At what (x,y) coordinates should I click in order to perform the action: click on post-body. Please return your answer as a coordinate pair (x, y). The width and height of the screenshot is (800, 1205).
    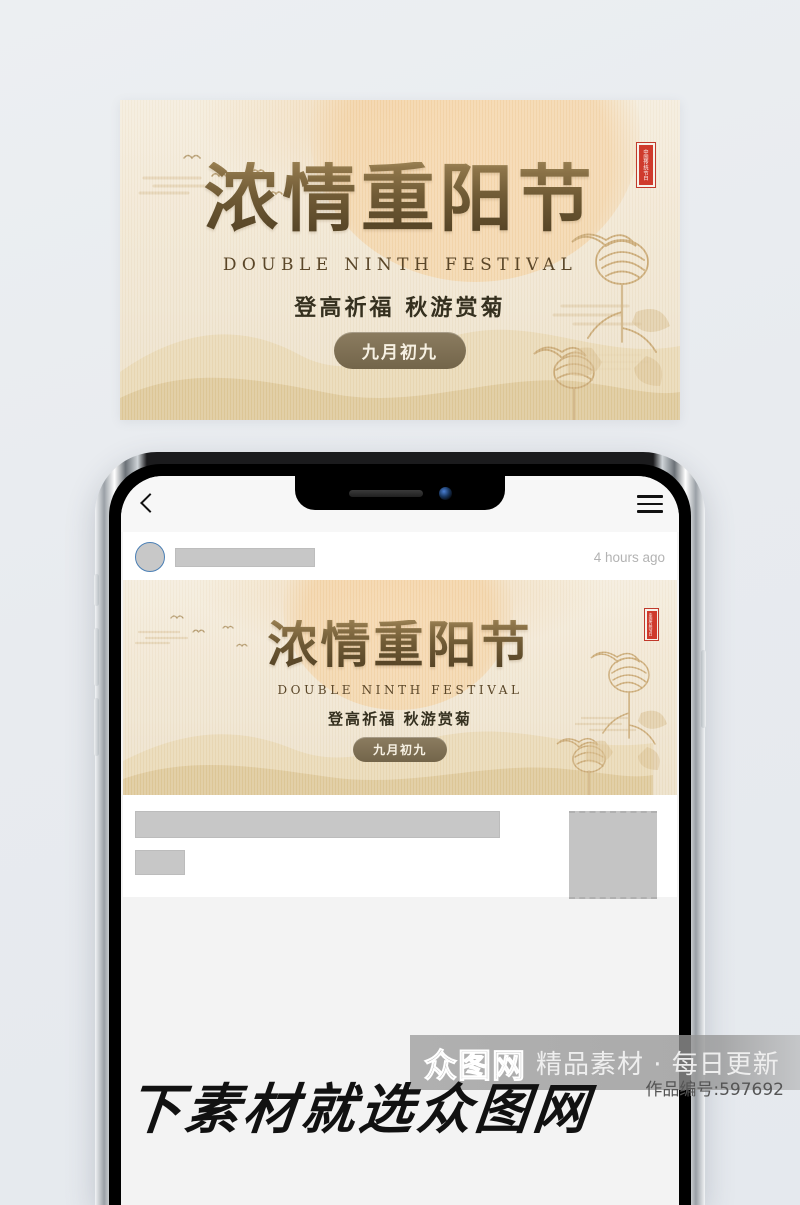
    Looking at the image, I should click on (400, 847).